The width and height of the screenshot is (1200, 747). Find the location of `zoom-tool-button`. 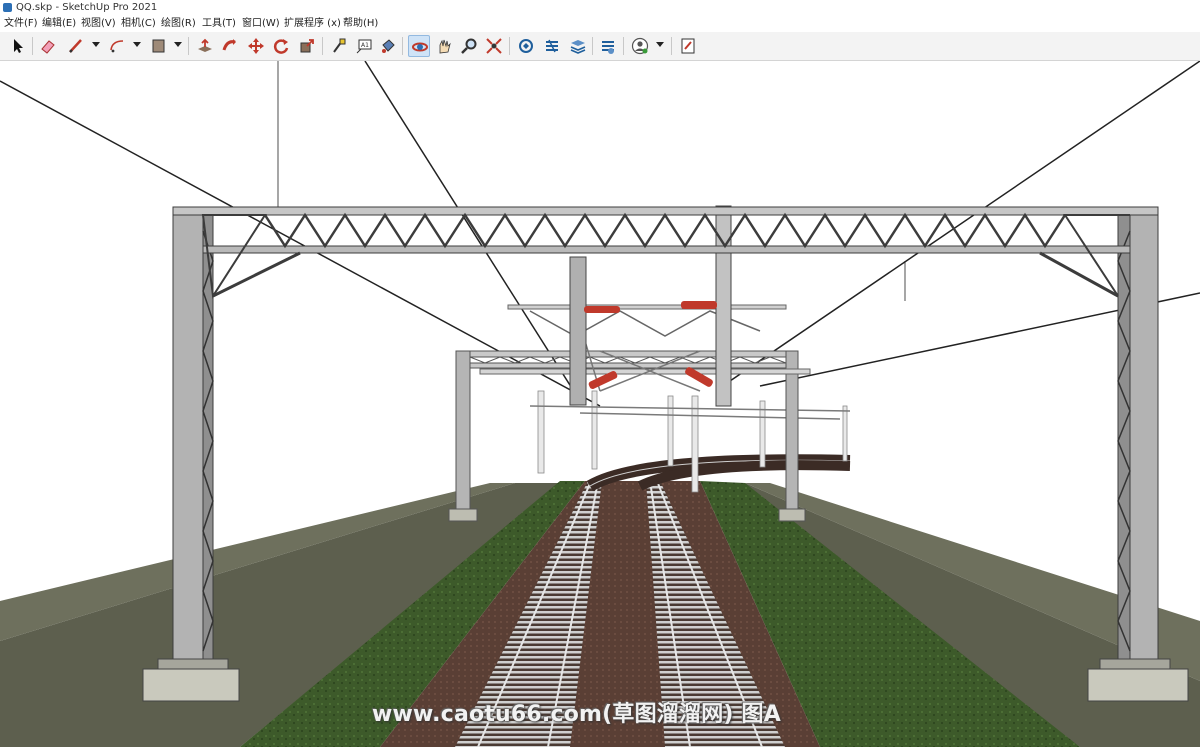

zoom-tool-button is located at coordinates (469, 46).